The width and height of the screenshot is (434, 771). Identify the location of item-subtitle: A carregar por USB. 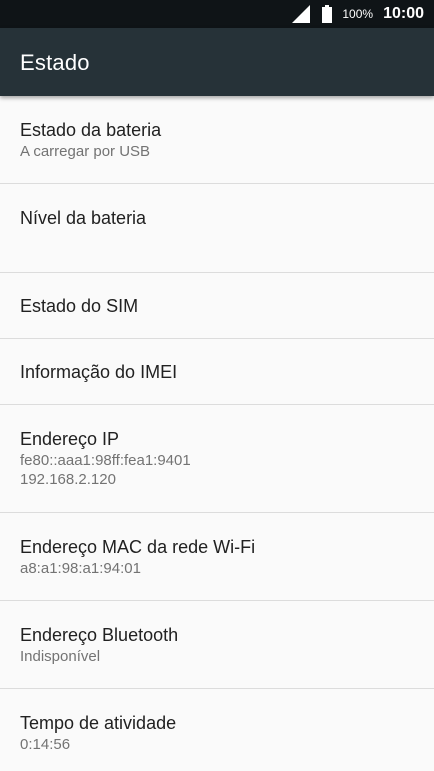
(85, 151).